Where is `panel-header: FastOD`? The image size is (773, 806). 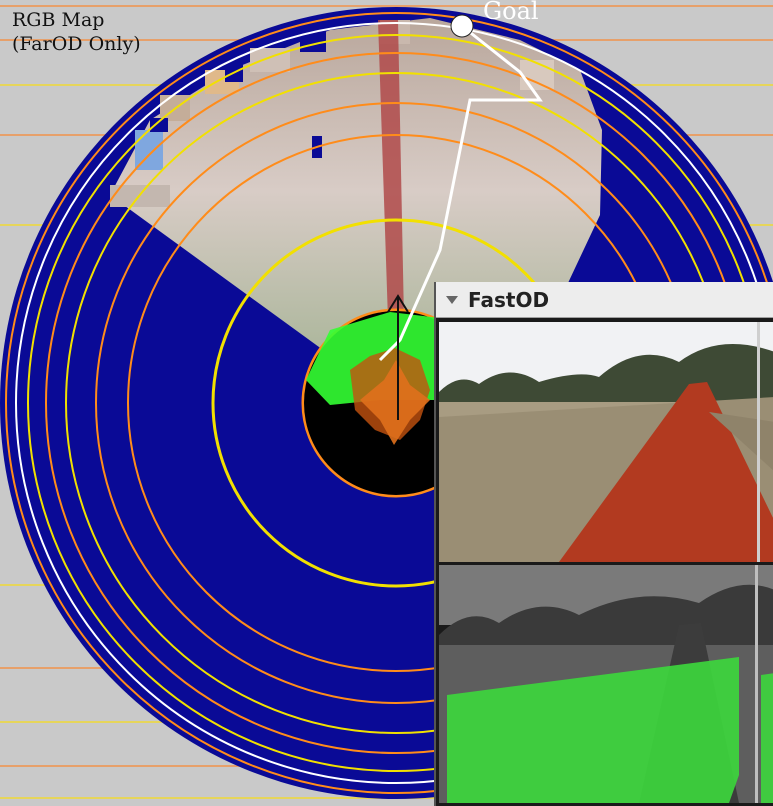 panel-header: FastOD is located at coordinates (604, 300).